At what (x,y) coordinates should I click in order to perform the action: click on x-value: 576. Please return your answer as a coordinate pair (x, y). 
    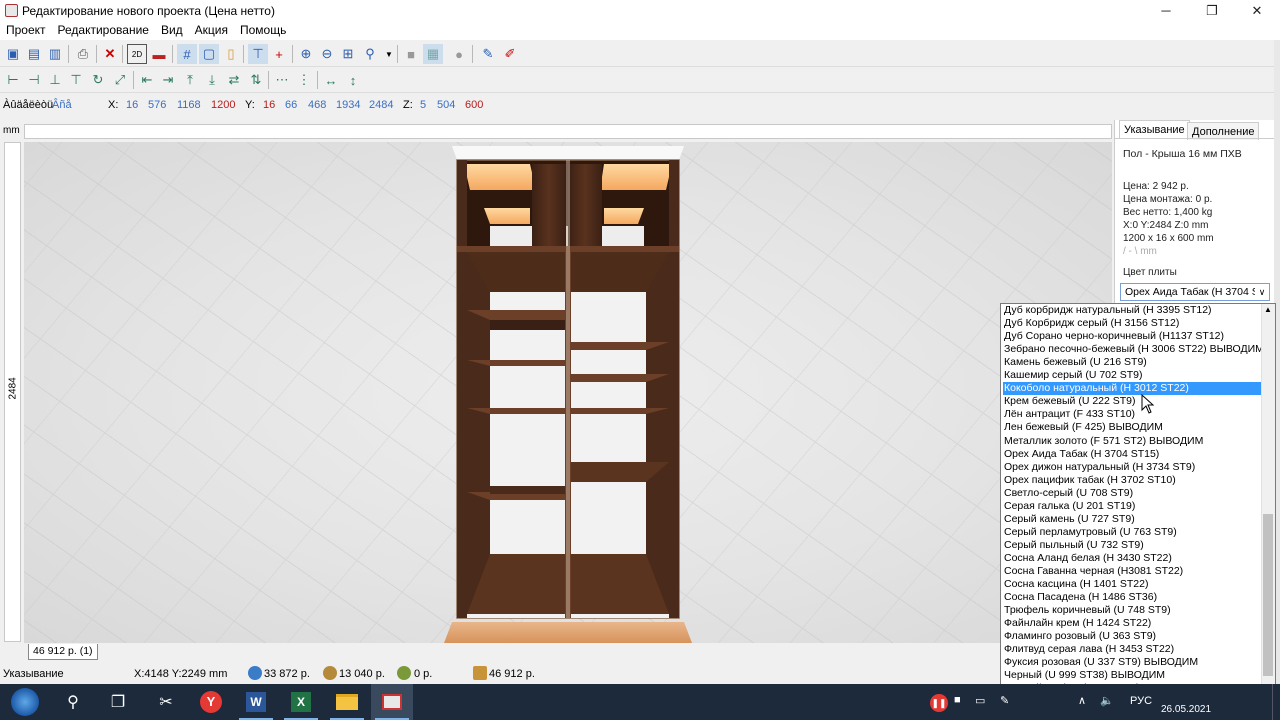
    Looking at the image, I should click on (157, 105).